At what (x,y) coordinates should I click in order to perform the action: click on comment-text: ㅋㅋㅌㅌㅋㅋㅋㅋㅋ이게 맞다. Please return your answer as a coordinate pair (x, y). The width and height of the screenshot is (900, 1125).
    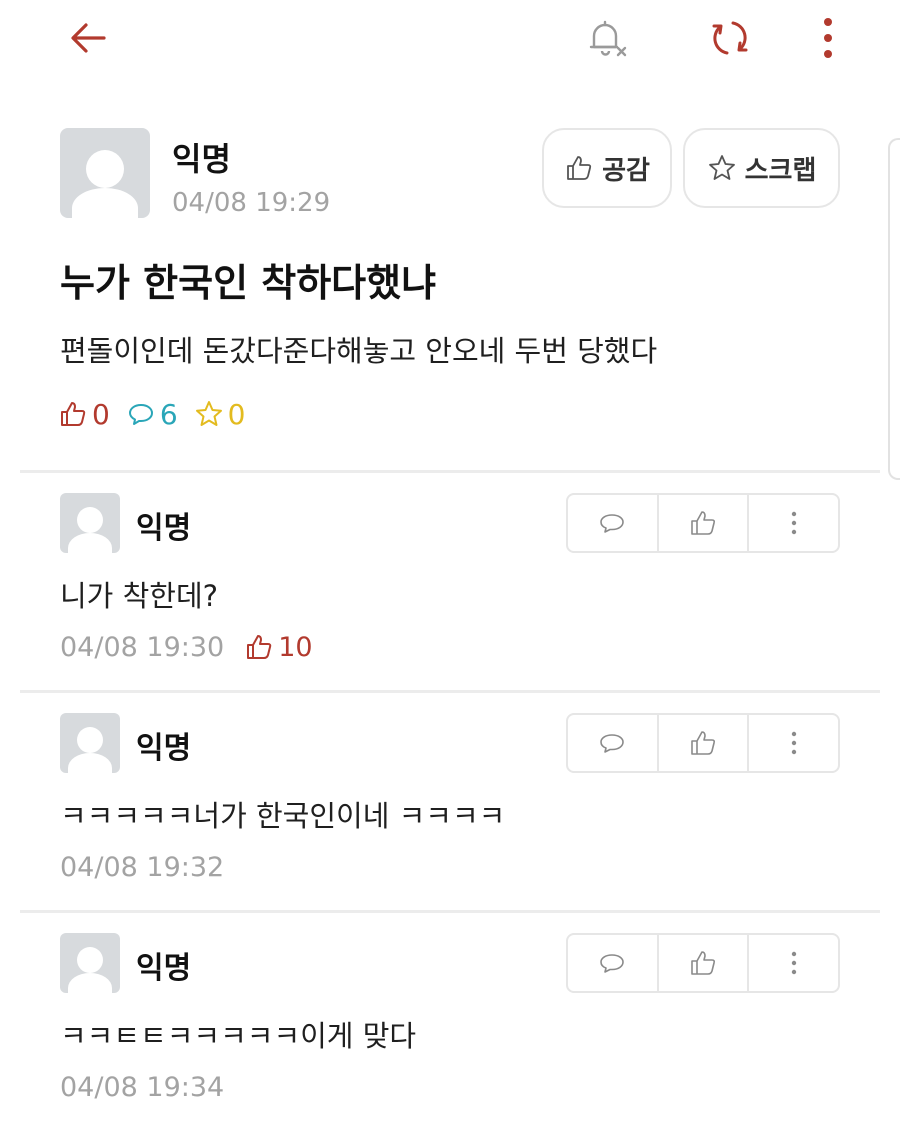
    Looking at the image, I should click on (238, 1036).